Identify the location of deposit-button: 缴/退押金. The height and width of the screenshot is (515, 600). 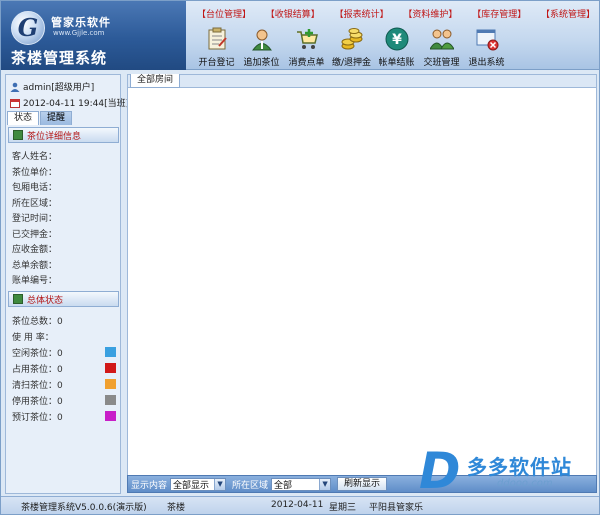
(351, 47).